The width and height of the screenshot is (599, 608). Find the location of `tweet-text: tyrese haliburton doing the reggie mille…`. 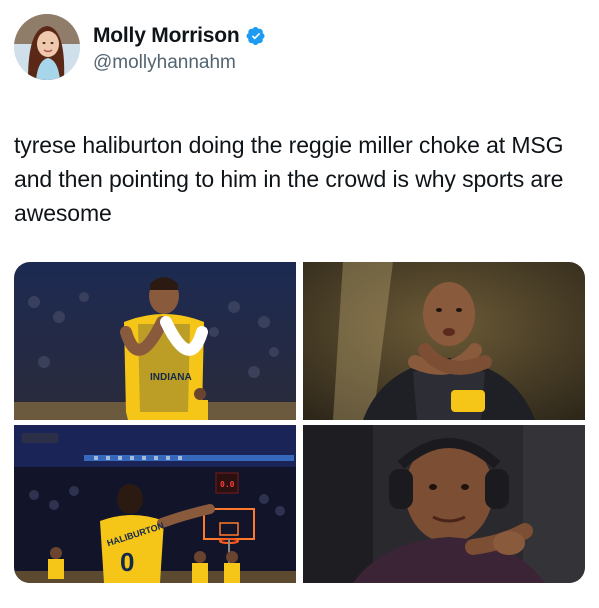

tweet-text: tyrese haliburton doing the reggie mille… is located at coordinates (289, 179).